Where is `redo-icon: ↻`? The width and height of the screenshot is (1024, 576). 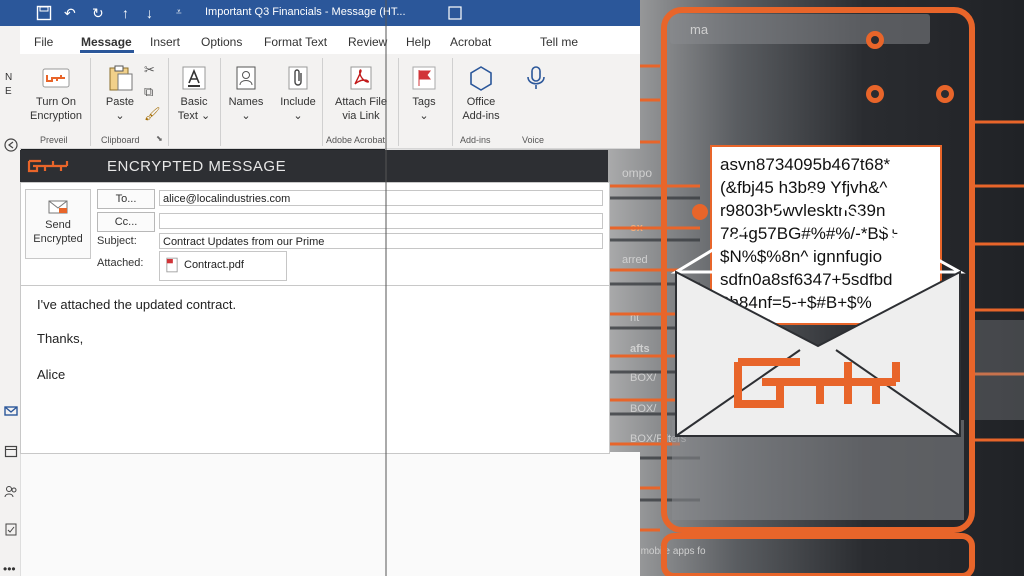
redo-icon: ↻ is located at coordinates (98, 13).